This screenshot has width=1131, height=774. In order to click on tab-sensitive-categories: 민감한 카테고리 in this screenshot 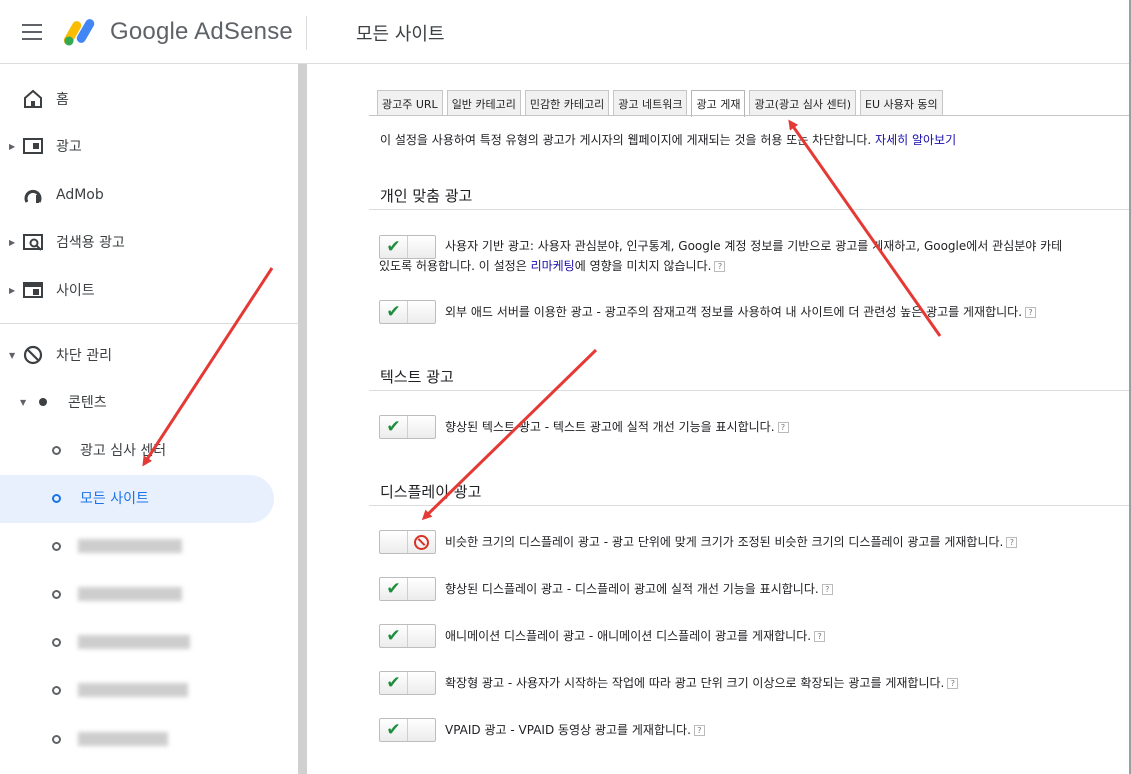, I will do `click(567, 103)`.